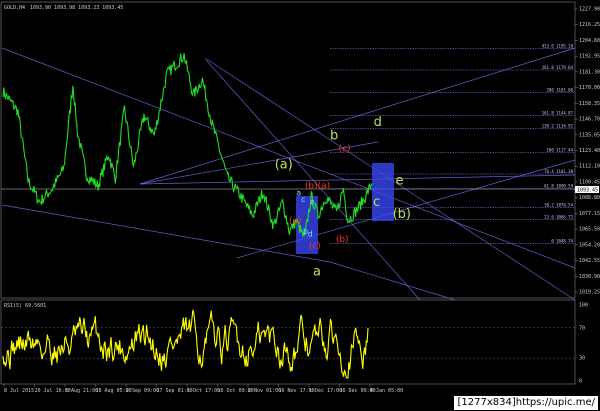  What do you see at coordinates (589, 10) in the screenshot?
I see `price-tick-label: 1227.90` at bounding box center [589, 10].